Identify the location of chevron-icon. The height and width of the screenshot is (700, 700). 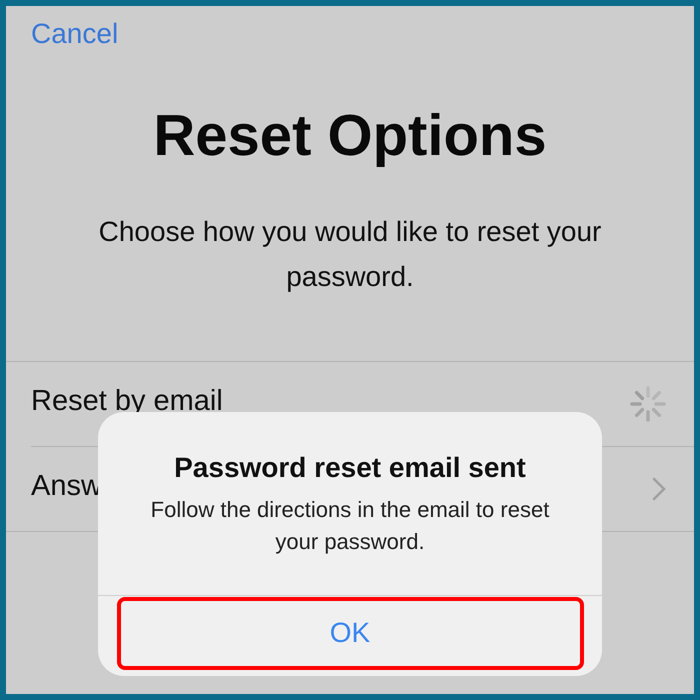
(659, 489).